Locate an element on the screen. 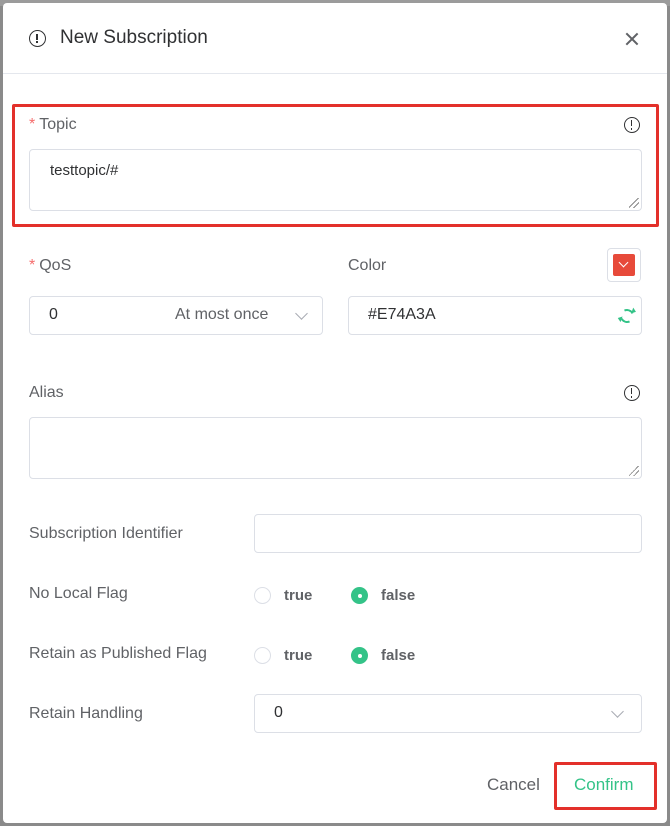  alias-textarea is located at coordinates (335, 448).